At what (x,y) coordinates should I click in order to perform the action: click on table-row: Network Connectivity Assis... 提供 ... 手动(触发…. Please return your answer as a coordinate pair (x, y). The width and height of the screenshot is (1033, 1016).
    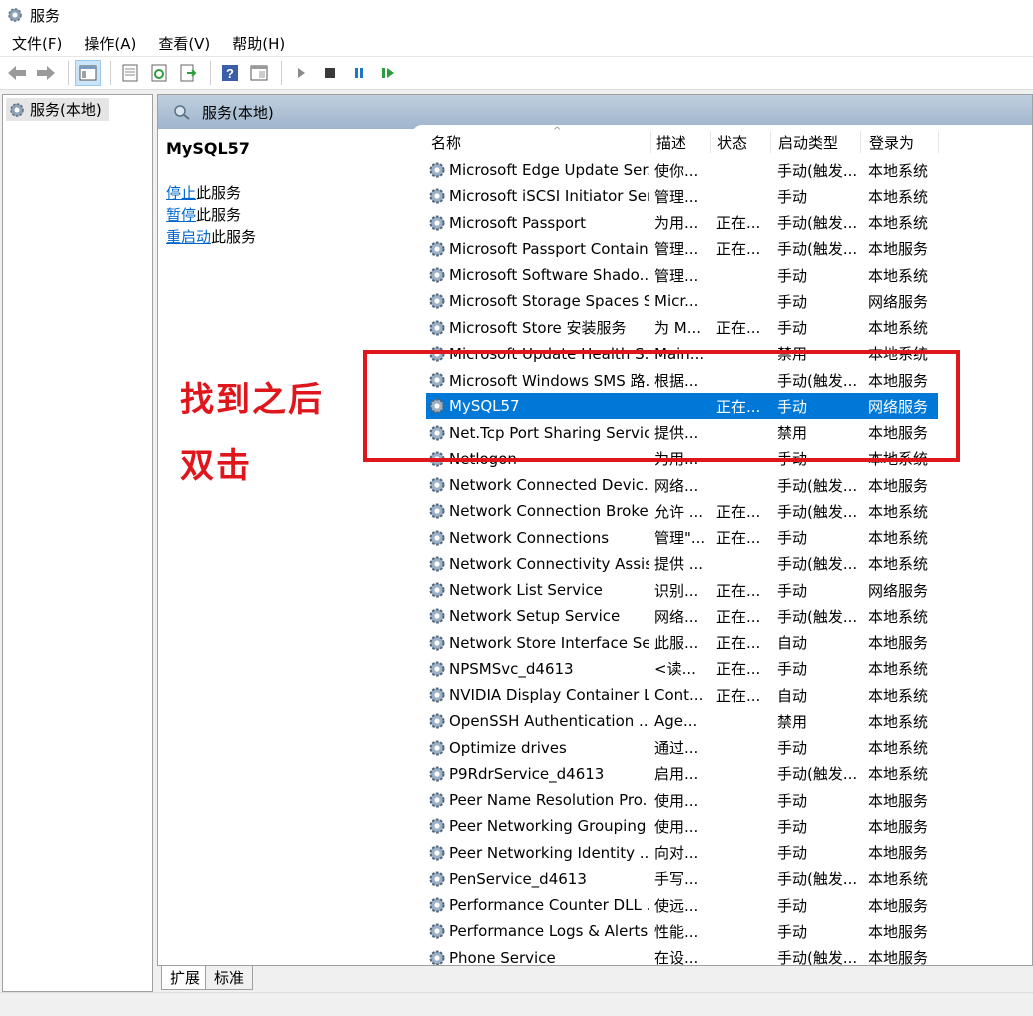
    Looking at the image, I should click on (682, 564).